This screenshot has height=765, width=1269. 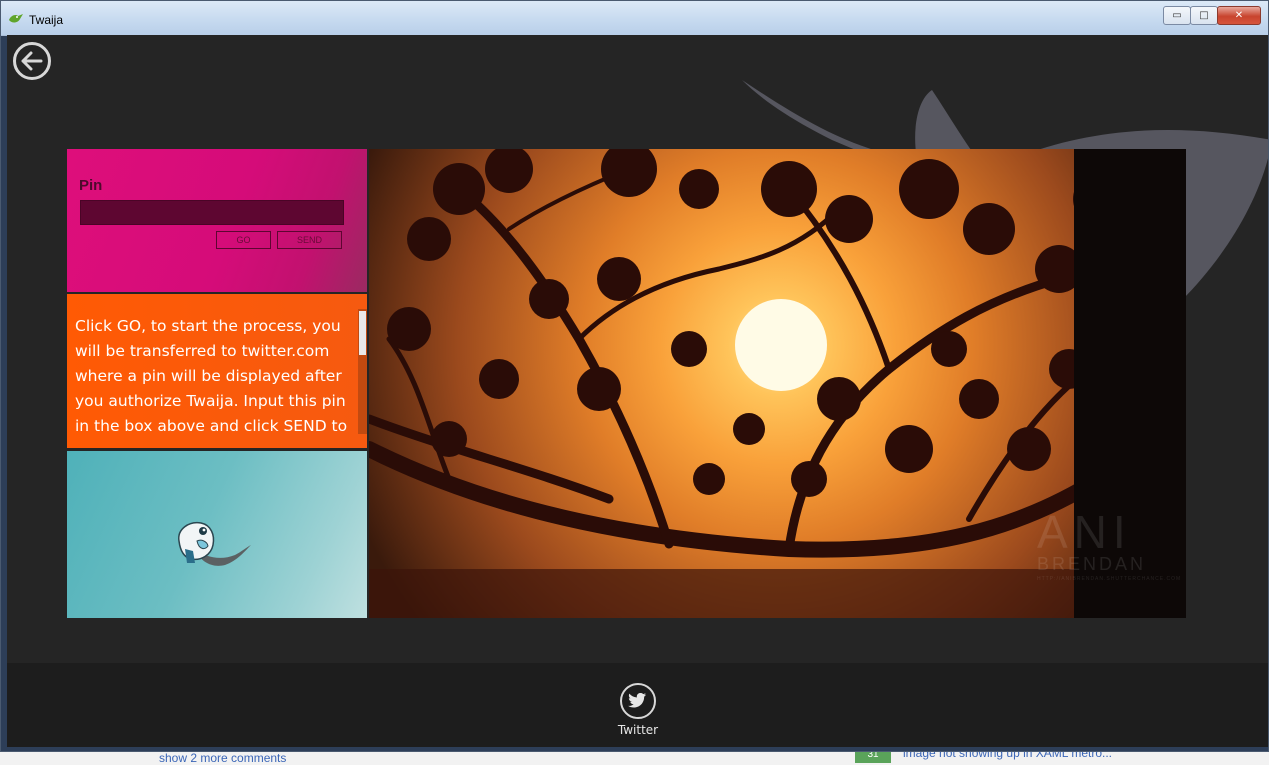 I want to click on pin-label: Pin, so click(x=91, y=185).